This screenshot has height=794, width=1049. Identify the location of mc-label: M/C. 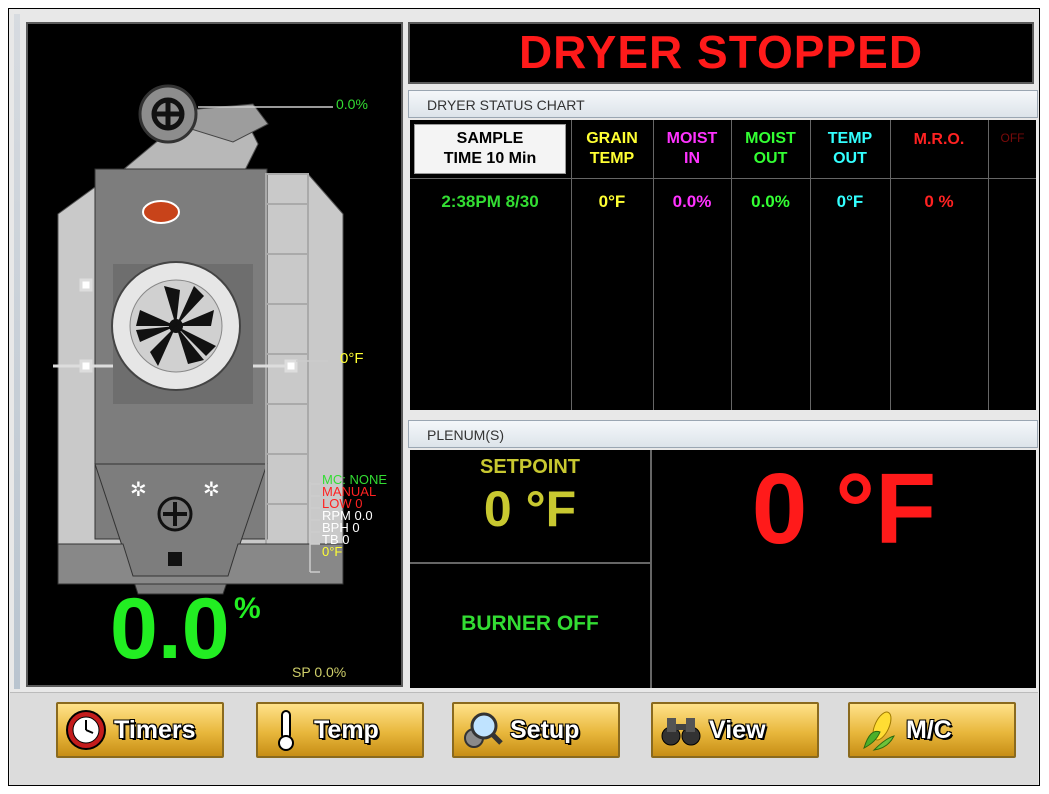
(929, 729).